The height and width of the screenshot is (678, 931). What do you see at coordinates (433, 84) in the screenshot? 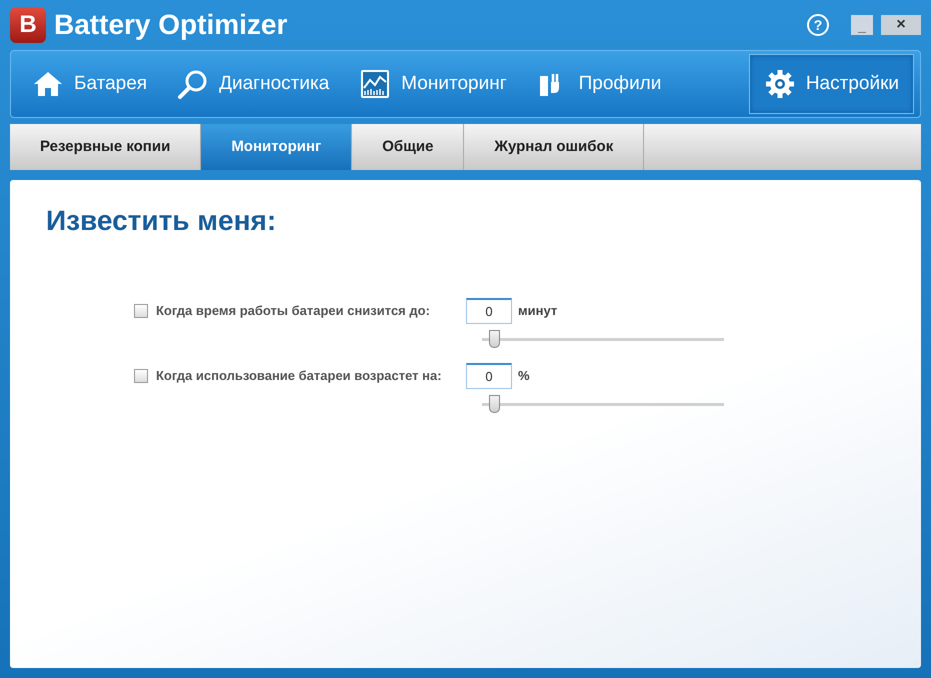
I see `toolbar-tab: Мониторинг` at bounding box center [433, 84].